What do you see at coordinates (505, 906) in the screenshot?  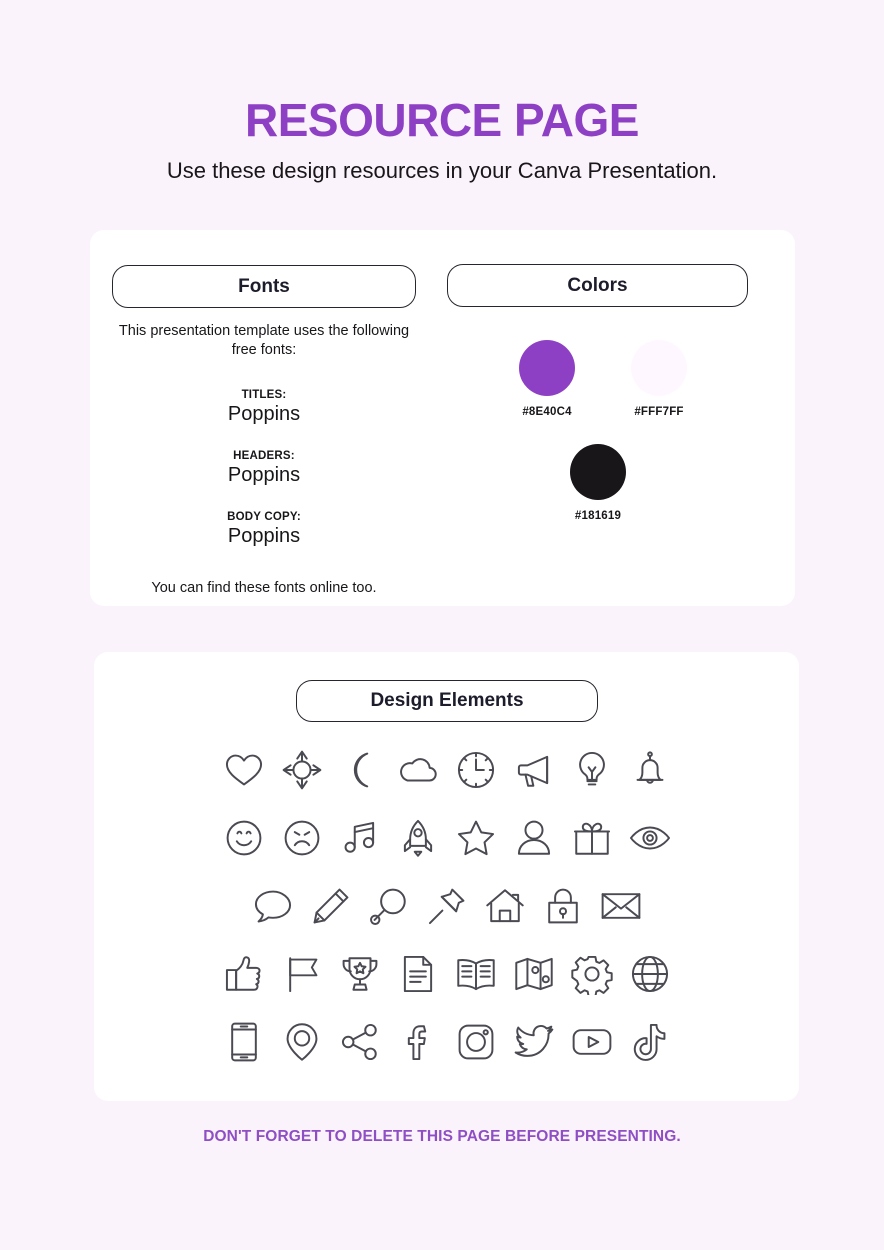 I see `house-icon` at bounding box center [505, 906].